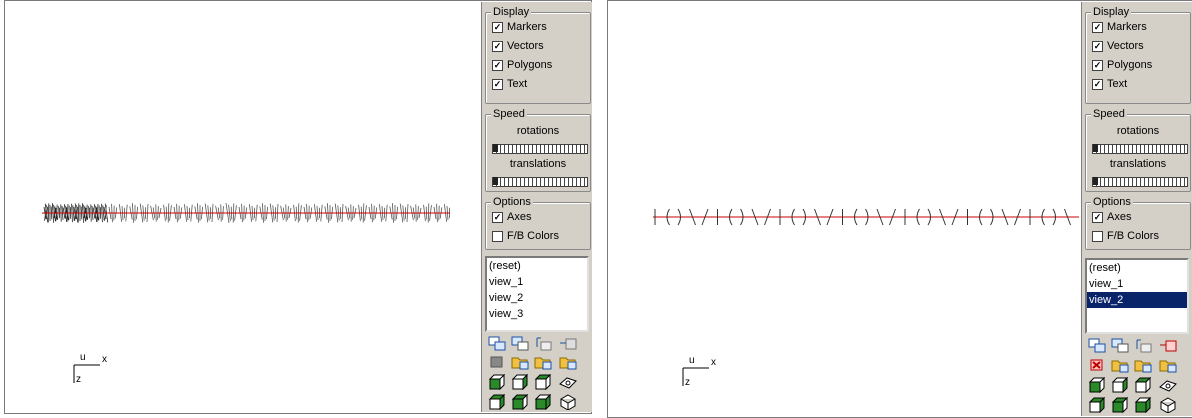  Describe the element at coordinates (246, 213) in the screenshot. I see `dense-vector-field` at that location.